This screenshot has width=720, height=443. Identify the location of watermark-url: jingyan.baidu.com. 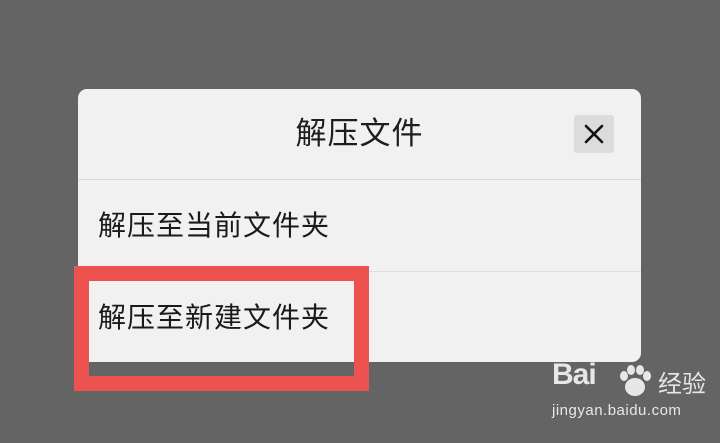
(617, 410).